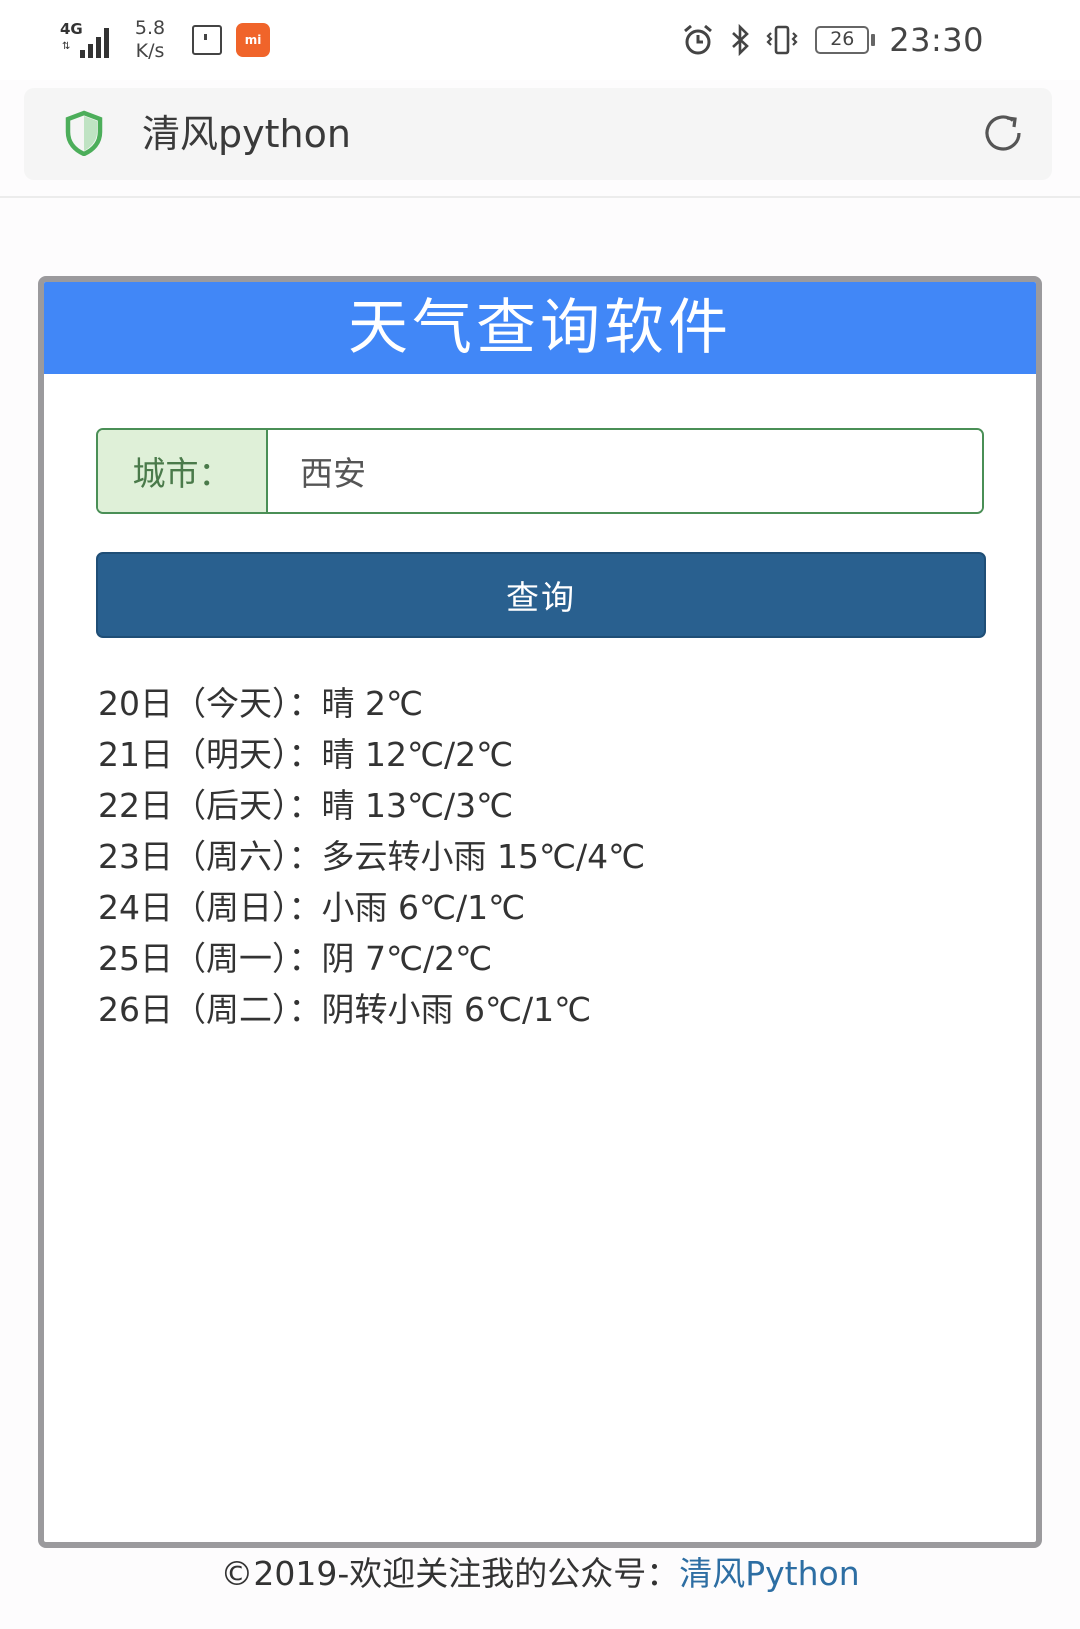 The image size is (1080, 1629). What do you see at coordinates (372, 856) in the screenshot?
I see `forecast-item: 23日（周六）：多云转小雨 15℃/4℃` at bounding box center [372, 856].